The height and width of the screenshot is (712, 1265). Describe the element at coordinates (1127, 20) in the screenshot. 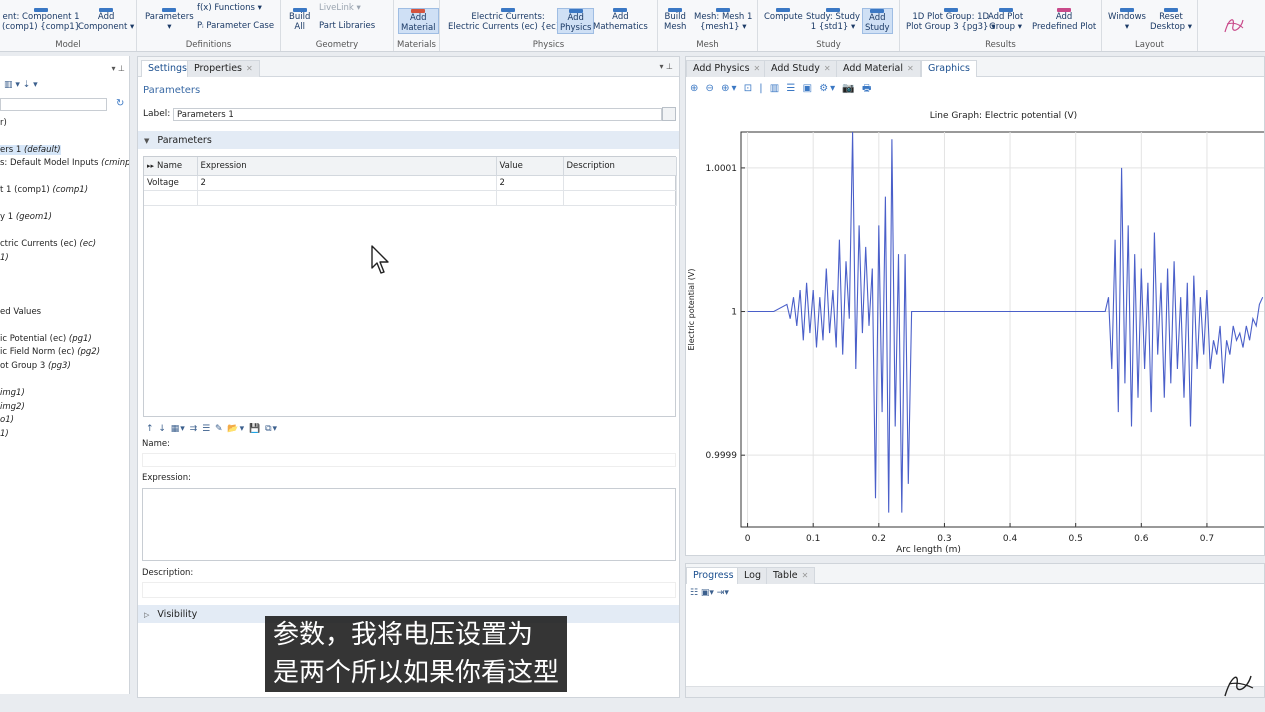

I see `windows-button: Windows ▾` at that location.